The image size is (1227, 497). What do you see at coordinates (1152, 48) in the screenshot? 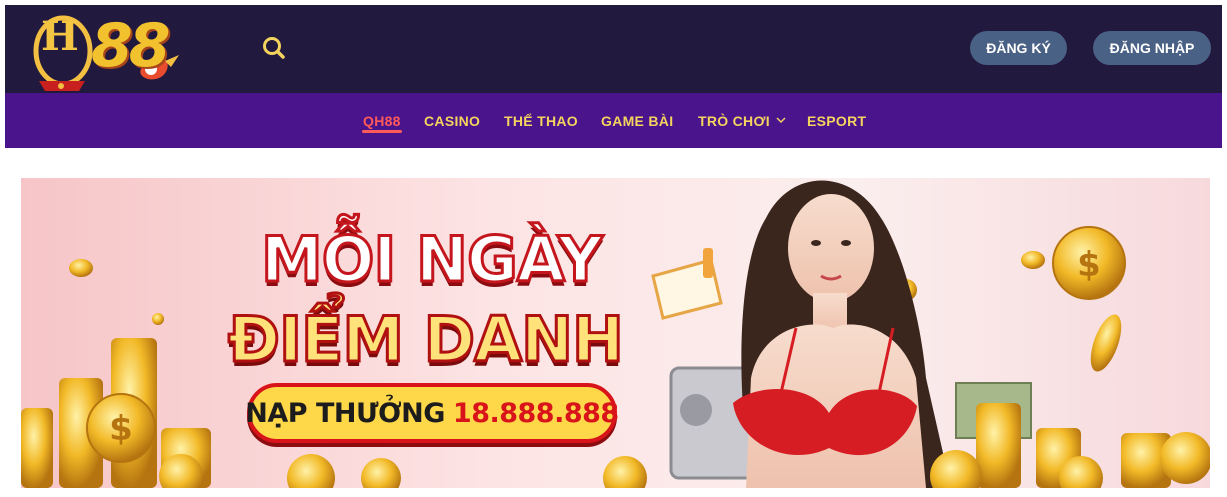
I see `login-button: ĐĂNG NHẬP` at bounding box center [1152, 48].